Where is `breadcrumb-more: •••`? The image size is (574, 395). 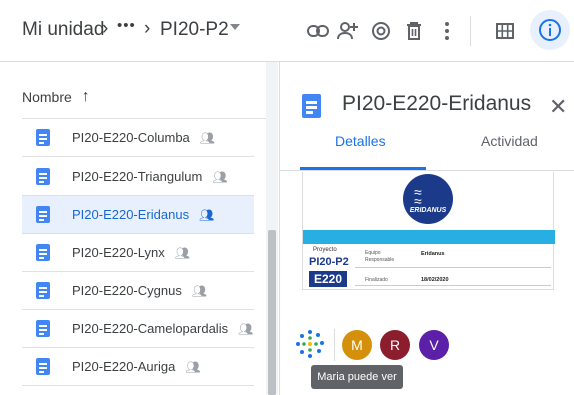 breadcrumb-more: ••• is located at coordinates (126, 25).